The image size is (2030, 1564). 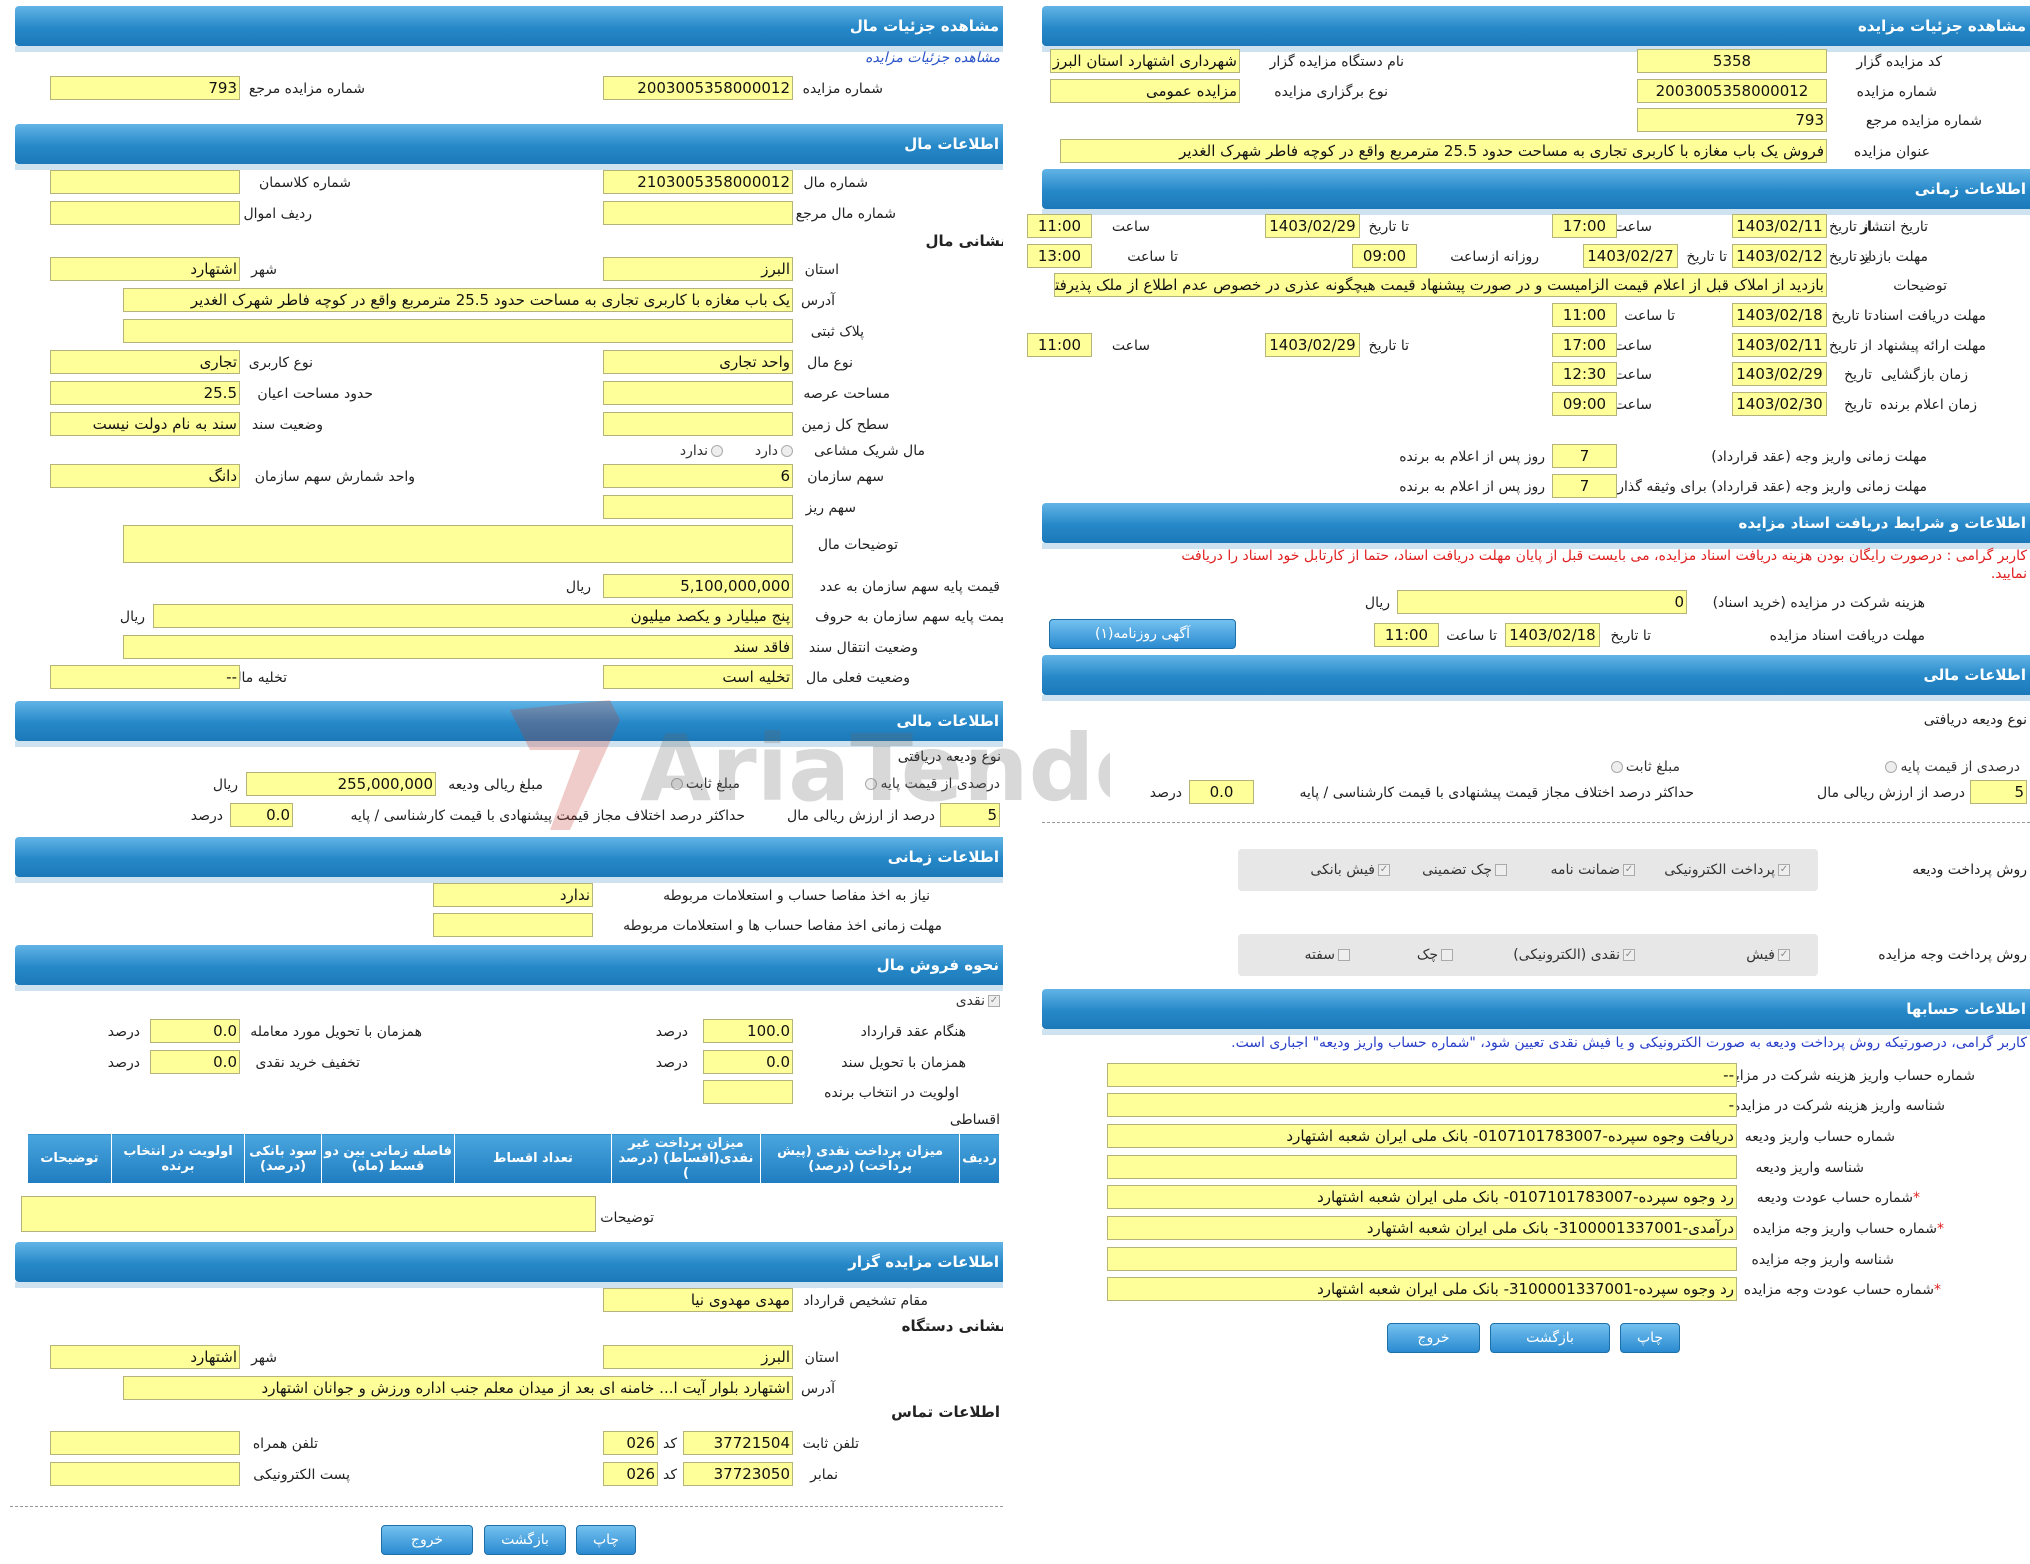 I want to click on publish-from-time-field: 17:00, so click(x=1584, y=226).